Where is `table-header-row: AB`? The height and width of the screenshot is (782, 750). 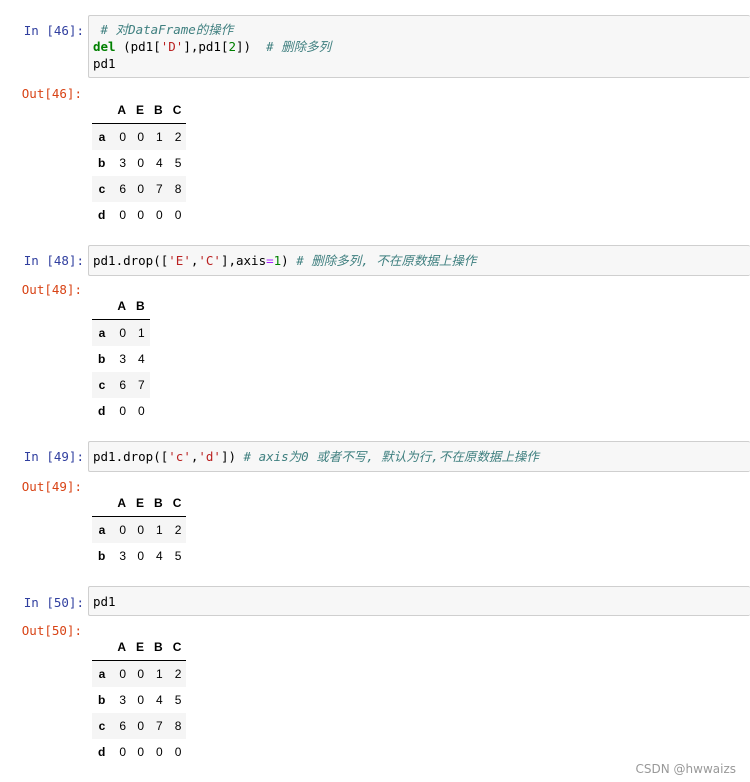
table-header-row: AB is located at coordinates (121, 306).